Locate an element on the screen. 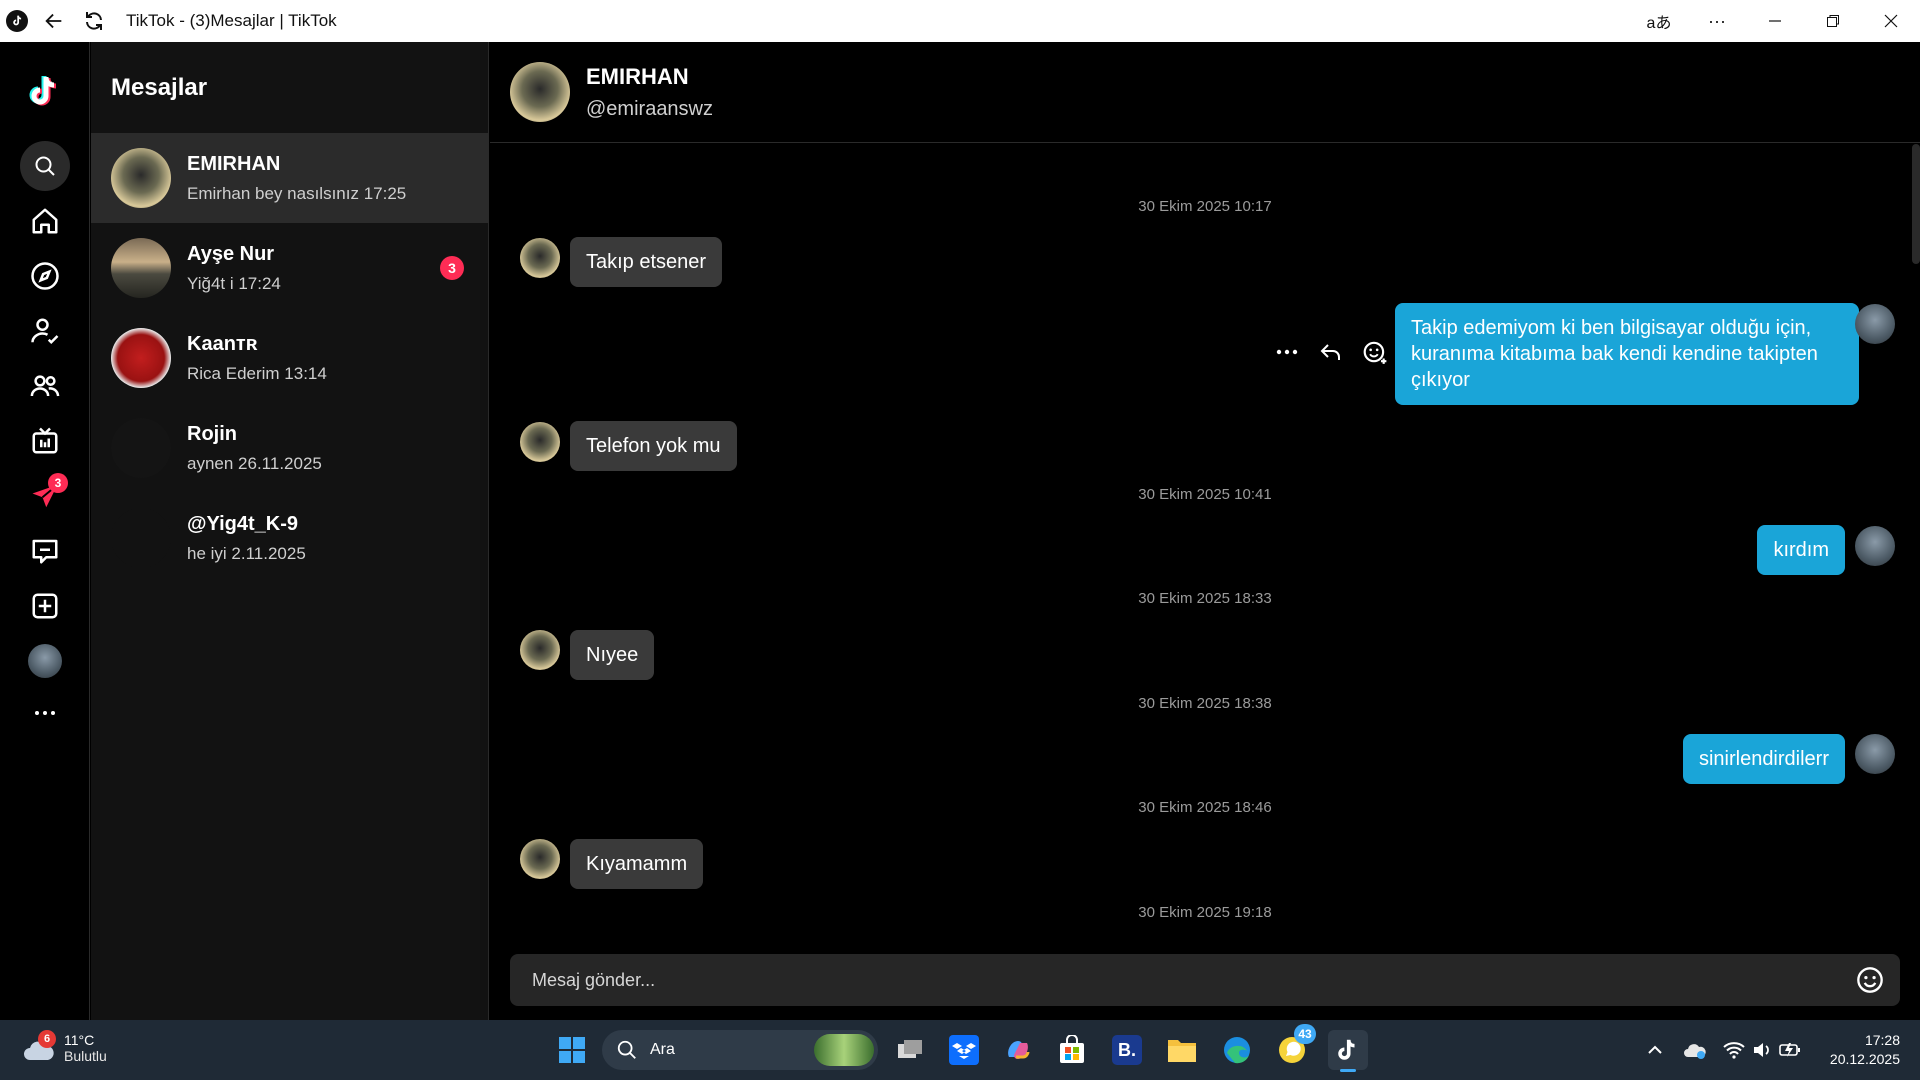 The width and height of the screenshot is (1920, 1080). profile-avatar is located at coordinates (45, 661).